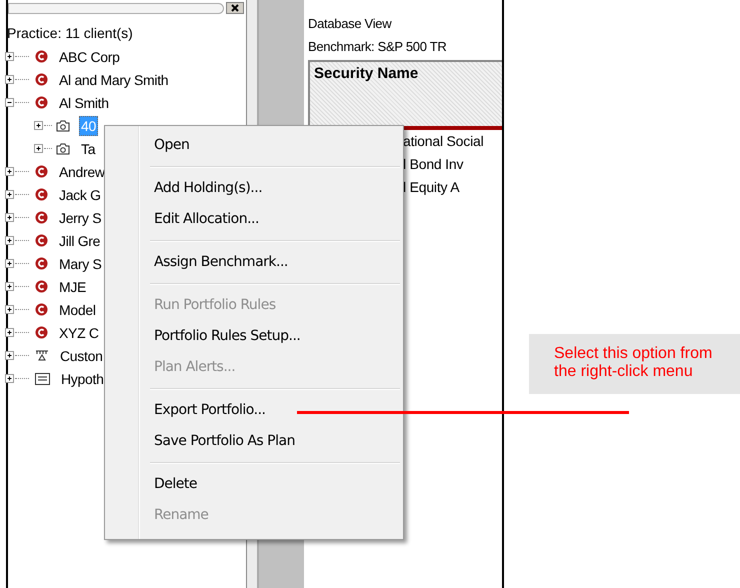 Image resolution: width=740 pixels, height=588 pixels. What do you see at coordinates (79, 240) in the screenshot?
I see `tree-item: Jill Gre` at bounding box center [79, 240].